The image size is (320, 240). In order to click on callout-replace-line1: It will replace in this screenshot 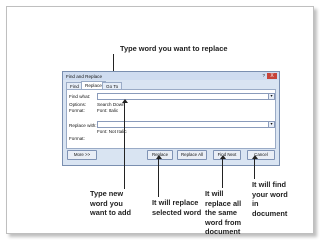, I will do `click(175, 202)`.